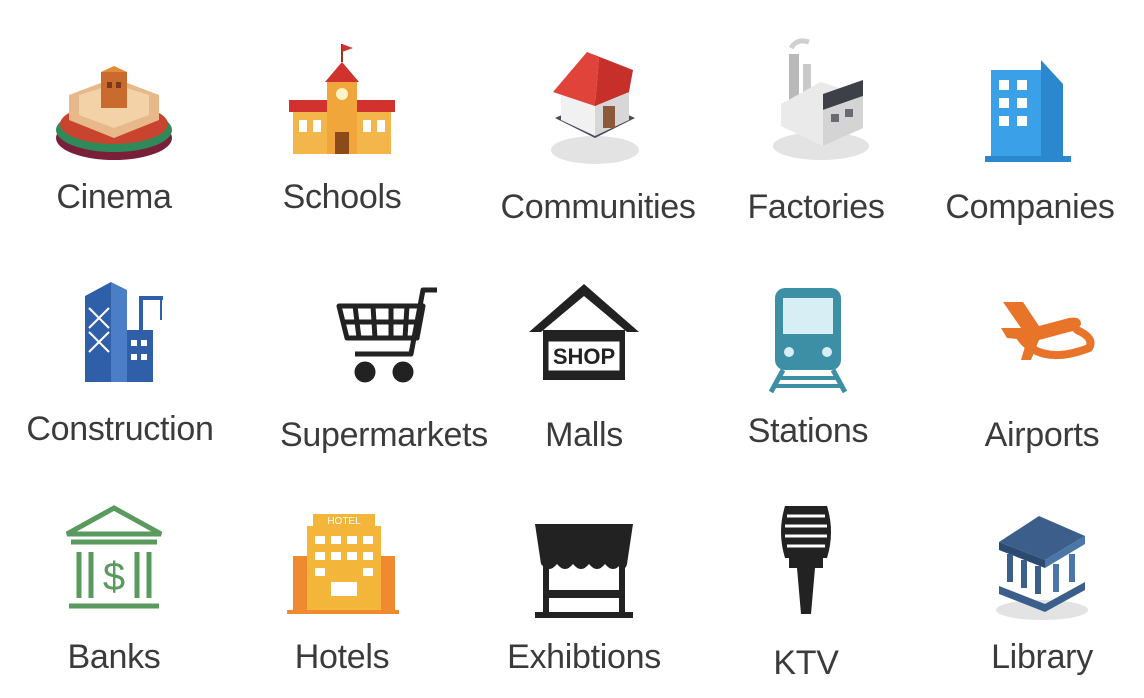  I want to click on shopping-cart-icon, so click(384, 333).